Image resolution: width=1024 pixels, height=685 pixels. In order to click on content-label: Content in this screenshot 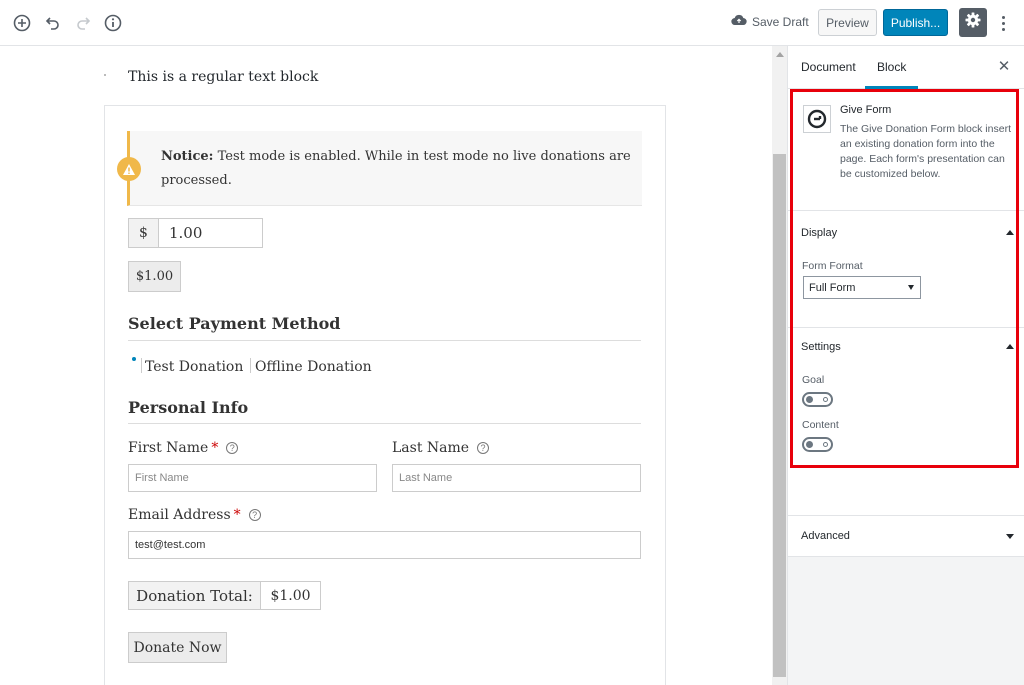, I will do `click(820, 425)`.